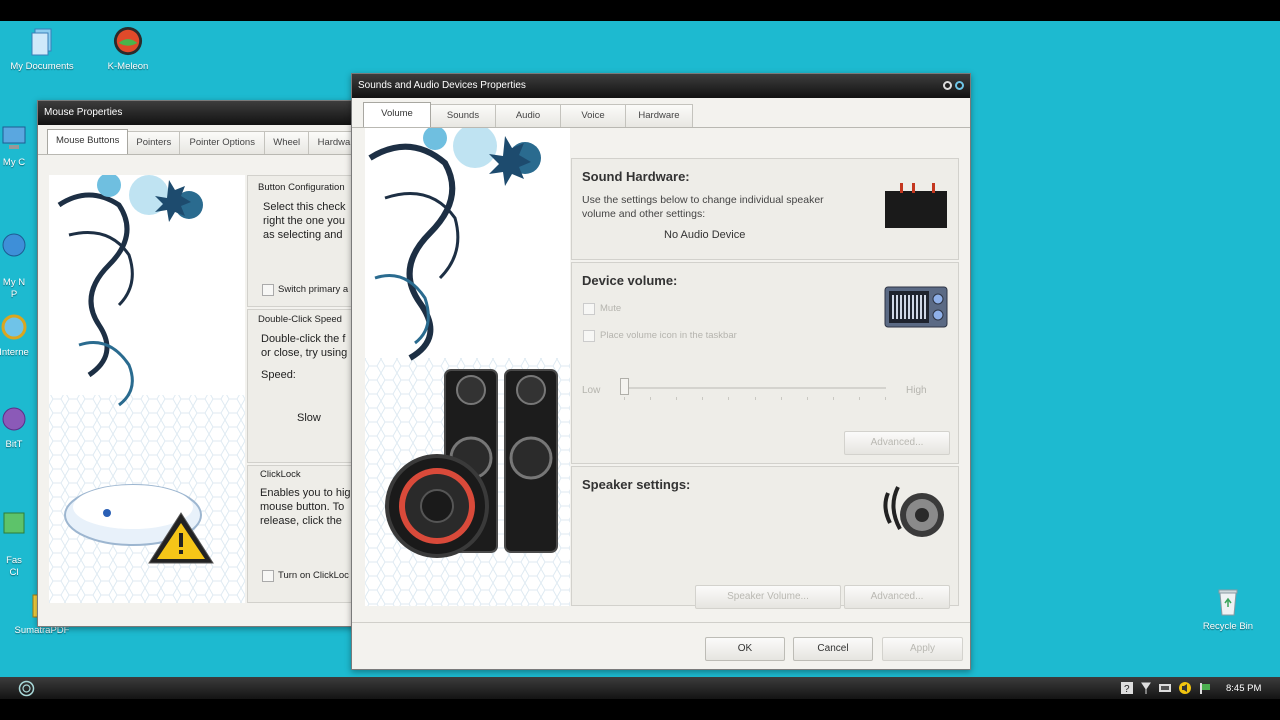 The width and height of the screenshot is (1280, 720). I want to click on volume-slider-ticks, so click(755, 398).